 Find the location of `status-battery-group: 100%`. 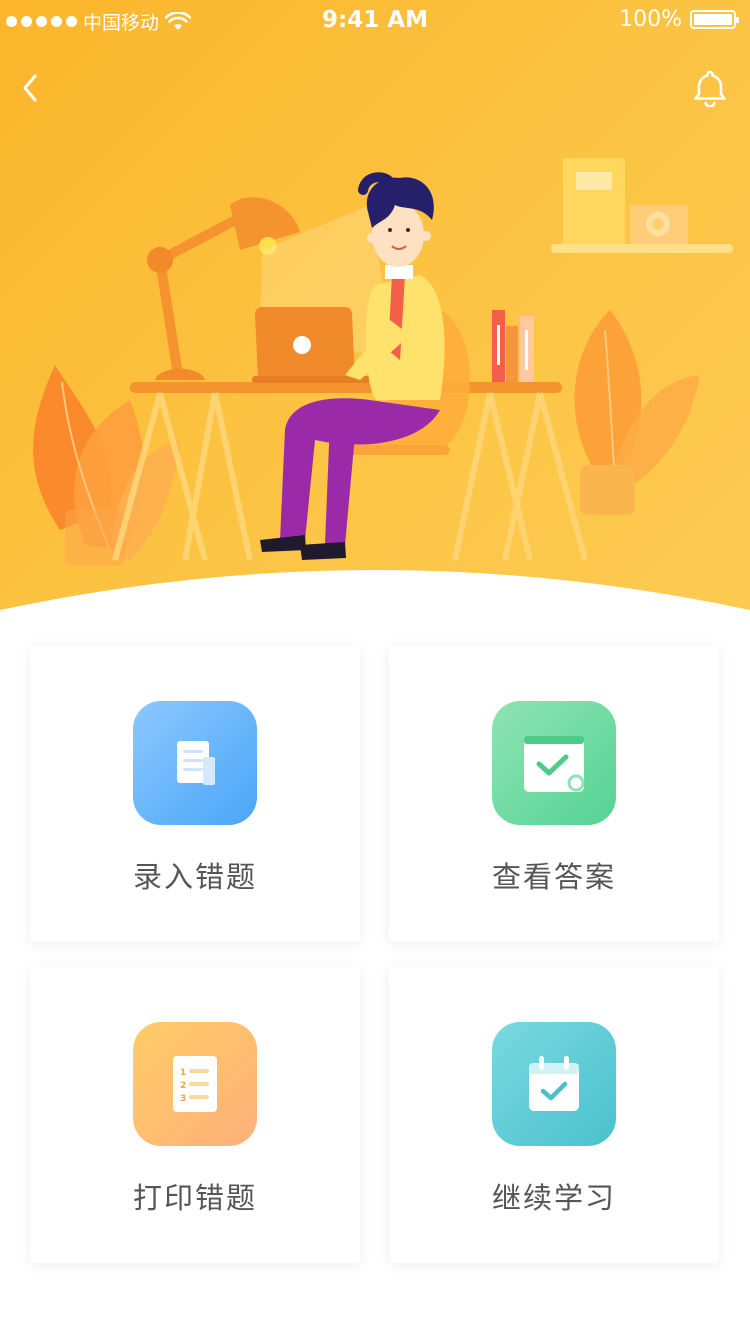

status-battery-group: 100% is located at coordinates (679, 19).